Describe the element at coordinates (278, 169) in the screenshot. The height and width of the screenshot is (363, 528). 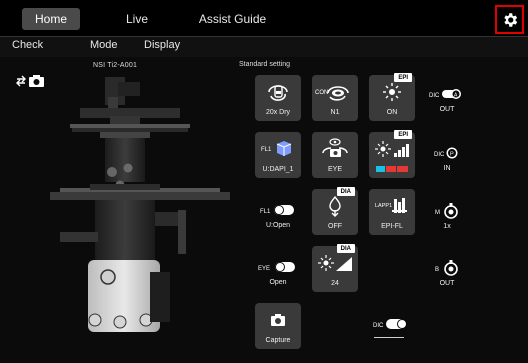
I see `filter-turret-value: U:DAPI_1` at that location.